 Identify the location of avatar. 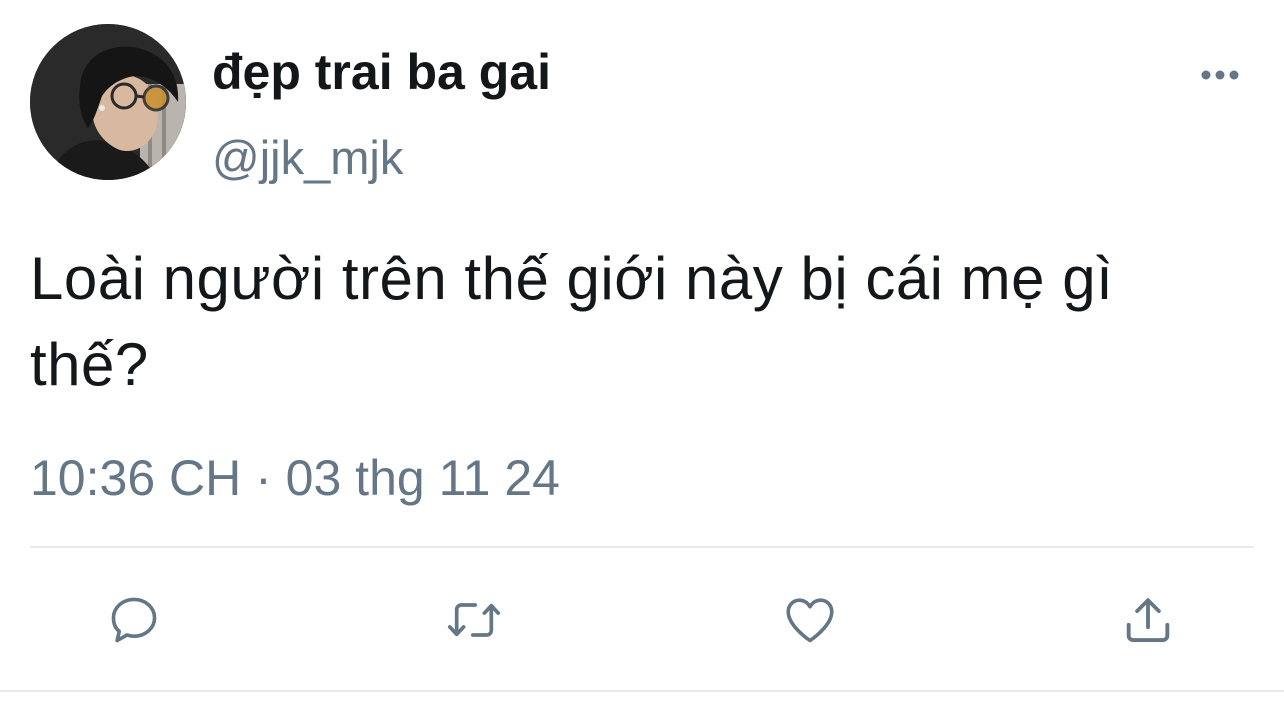
(108, 102).